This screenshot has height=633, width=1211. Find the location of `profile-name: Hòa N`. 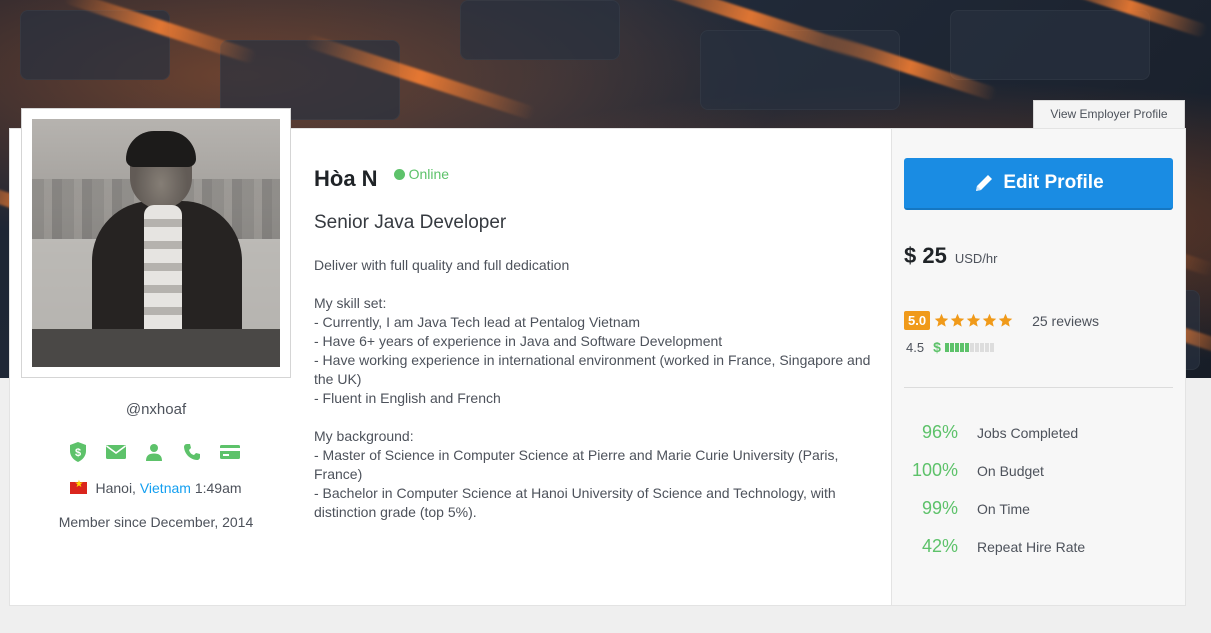

profile-name: Hòa N is located at coordinates (346, 178).